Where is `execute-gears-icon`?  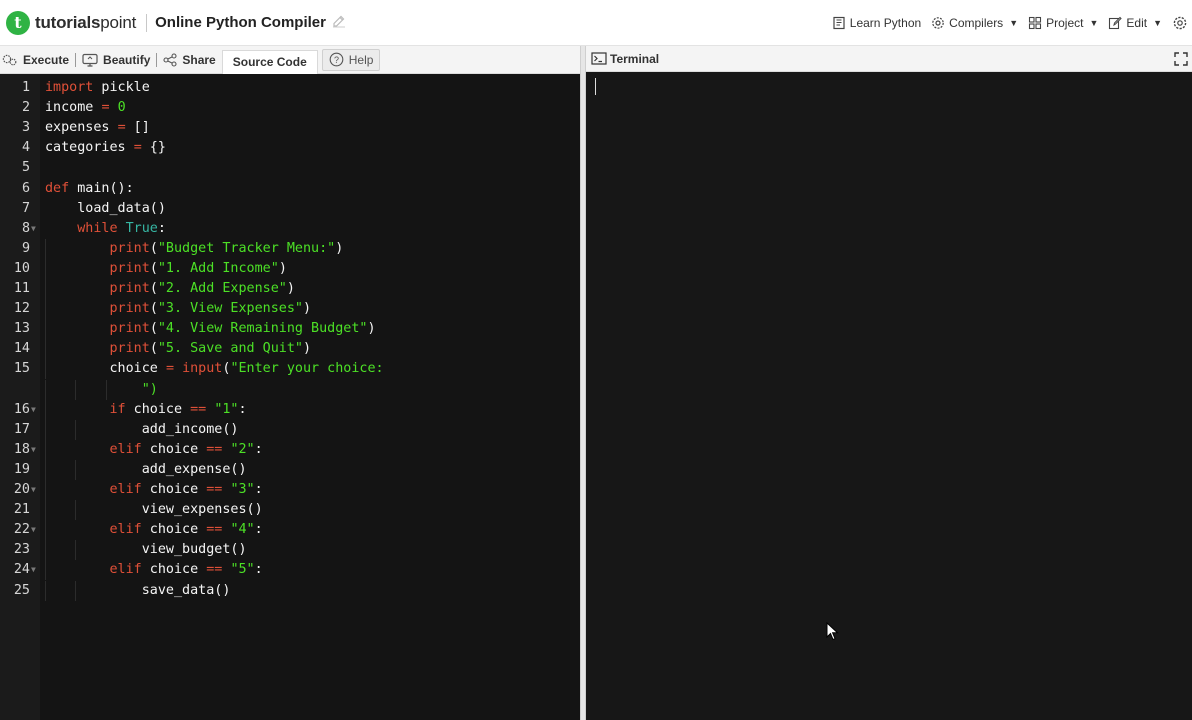
execute-gears-icon is located at coordinates (9, 59).